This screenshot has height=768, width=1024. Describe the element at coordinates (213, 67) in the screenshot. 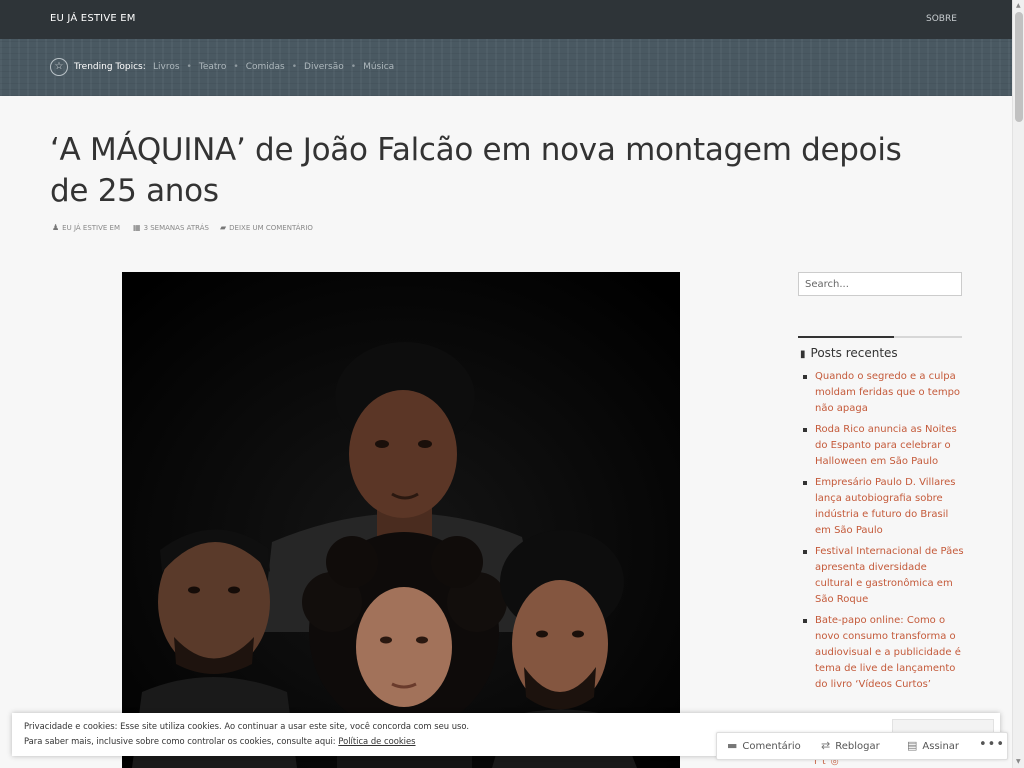

I see `trending-topic-teatro: Teatro` at that location.